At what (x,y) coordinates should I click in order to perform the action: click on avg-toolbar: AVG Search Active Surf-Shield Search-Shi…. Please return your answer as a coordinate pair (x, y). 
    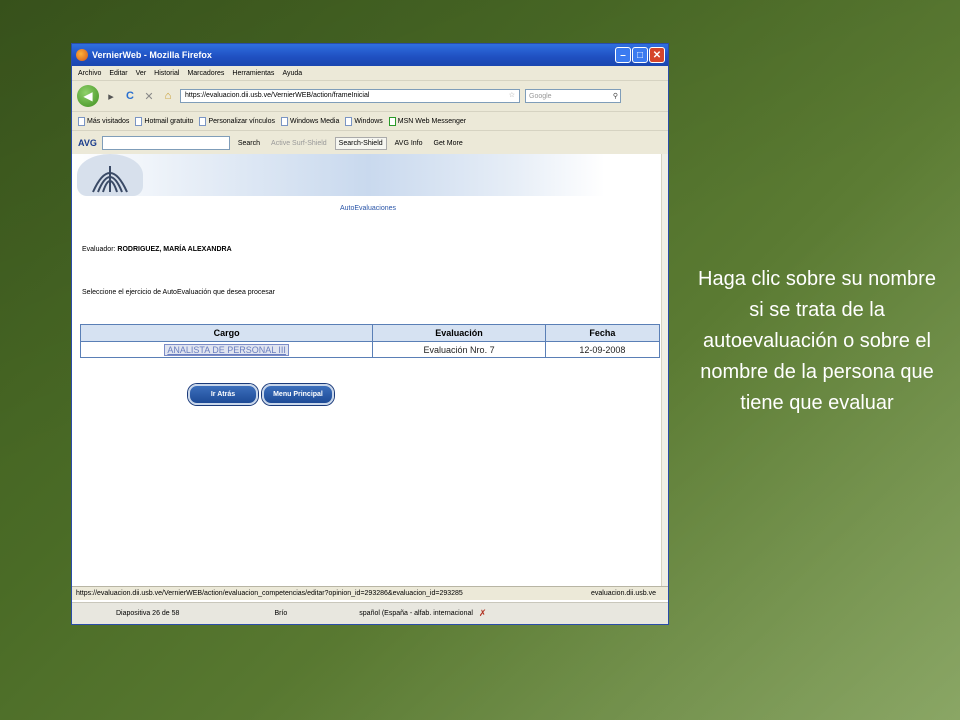
    Looking at the image, I should click on (370, 143).